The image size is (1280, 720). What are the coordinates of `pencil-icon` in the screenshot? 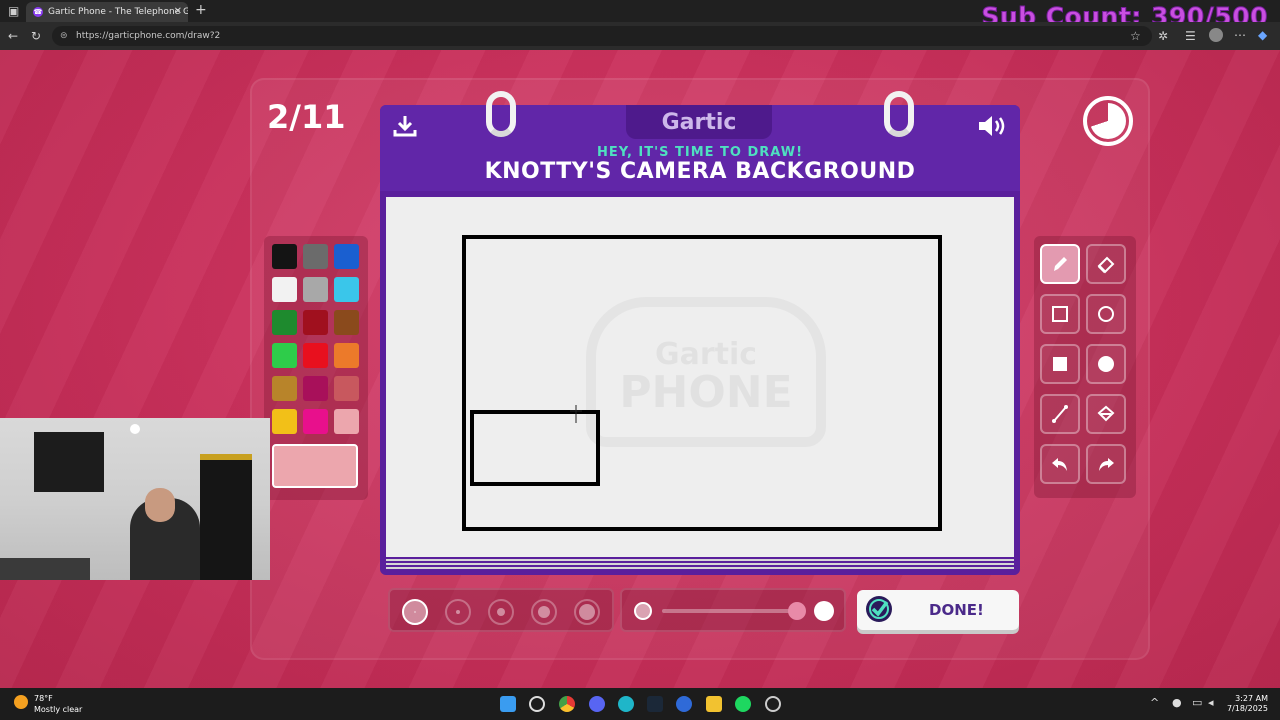 It's located at (1060, 264).